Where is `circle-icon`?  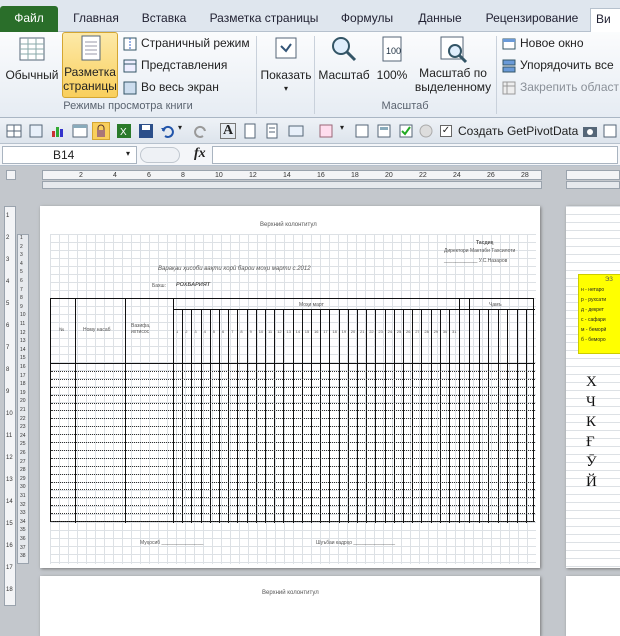 circle-icon is located at coordinates (426, 131).